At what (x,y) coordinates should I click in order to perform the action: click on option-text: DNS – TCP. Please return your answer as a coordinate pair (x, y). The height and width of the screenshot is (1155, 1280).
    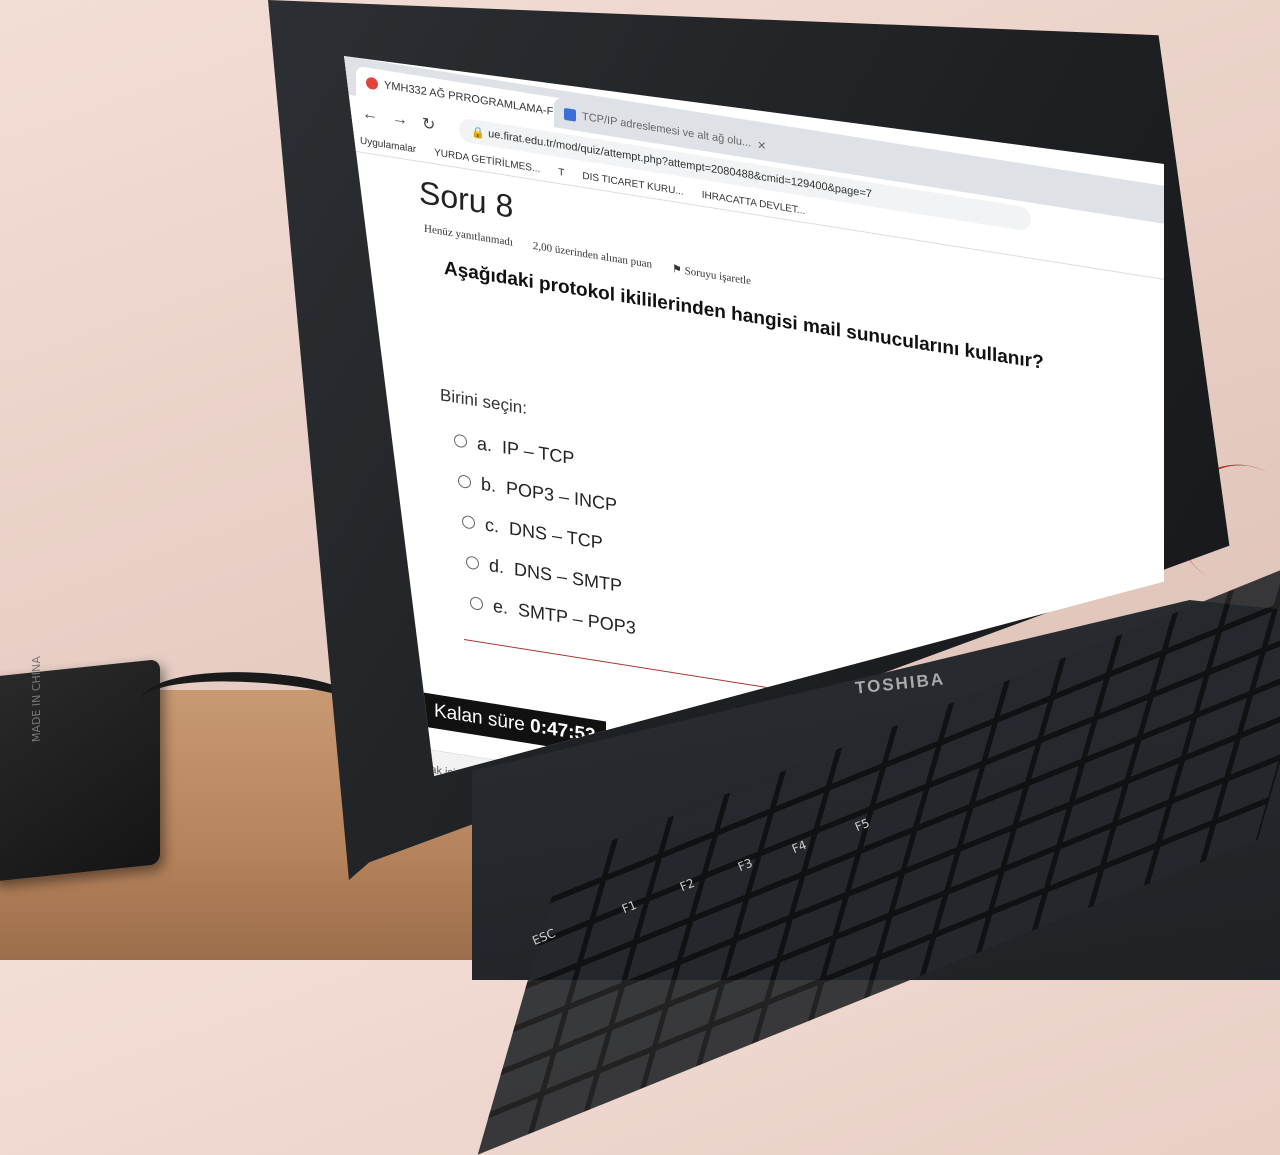
    Looking at the image, I should click on (556, 535).